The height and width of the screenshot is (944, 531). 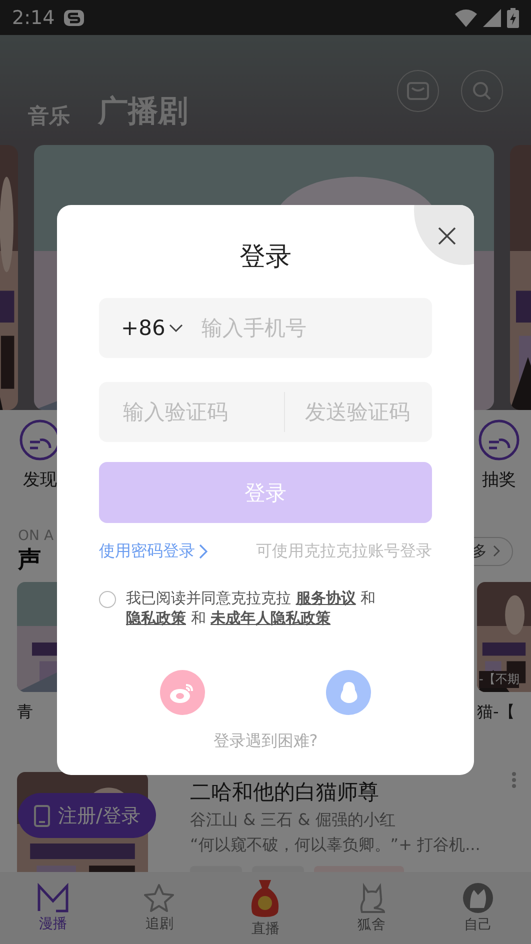 I want to click on nav-tab: 直播, so click(x=265, y=908).